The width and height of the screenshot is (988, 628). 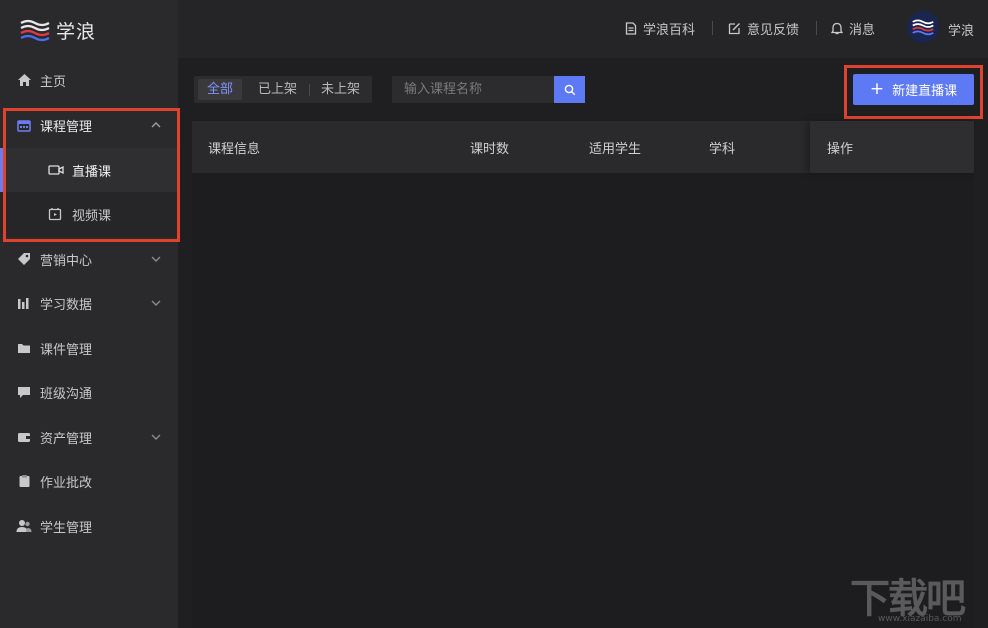 I want to click on clipboard-icon, so click(x=24, y=481).